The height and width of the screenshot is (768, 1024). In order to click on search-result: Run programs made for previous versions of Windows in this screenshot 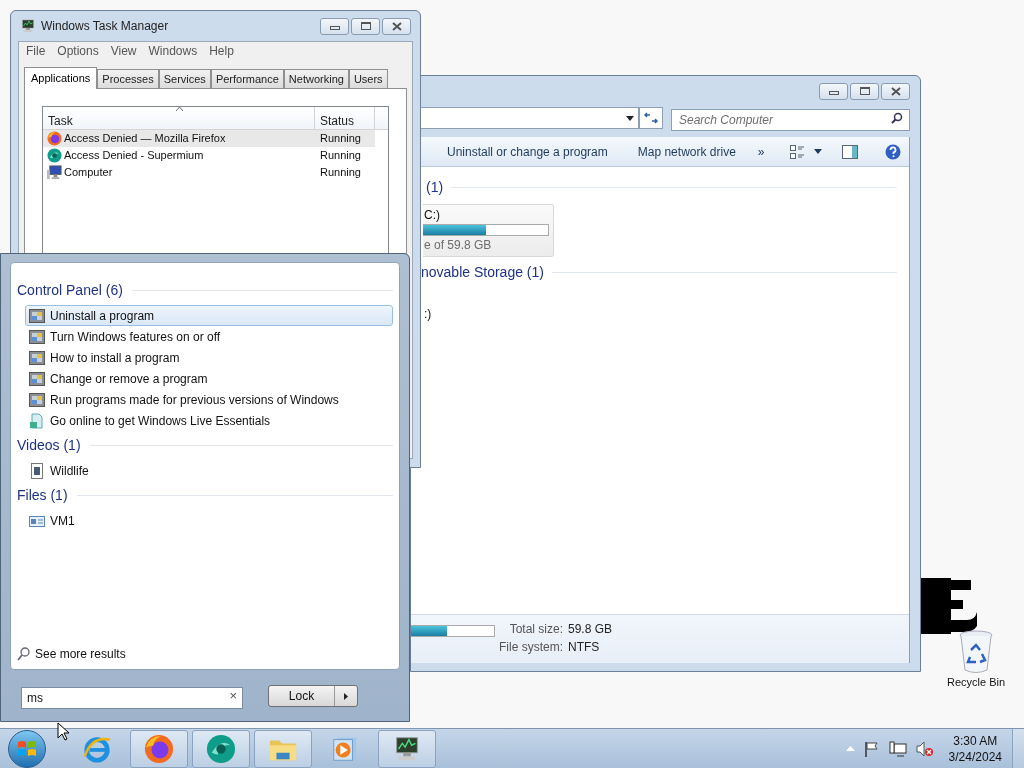, I will do `click(209, 399)`.